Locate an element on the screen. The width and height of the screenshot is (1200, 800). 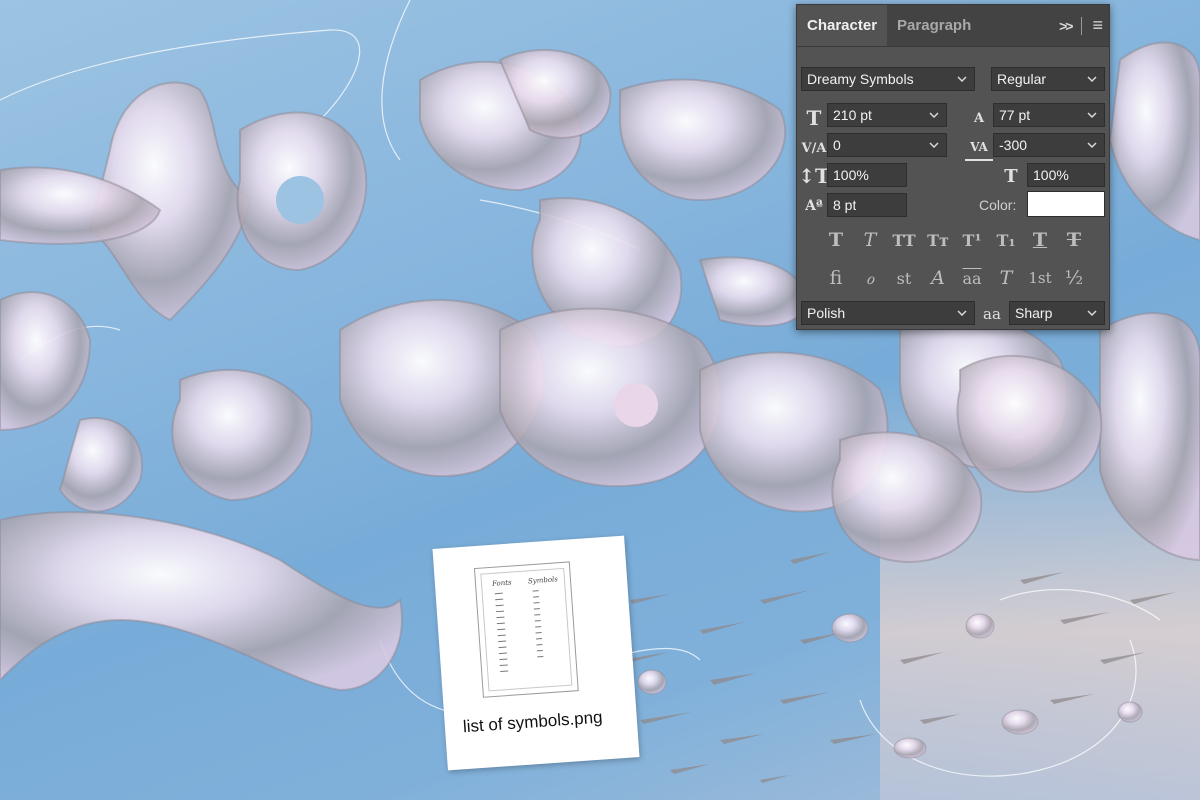
tracking-field: -300 is located at coordinates (1049, 145).